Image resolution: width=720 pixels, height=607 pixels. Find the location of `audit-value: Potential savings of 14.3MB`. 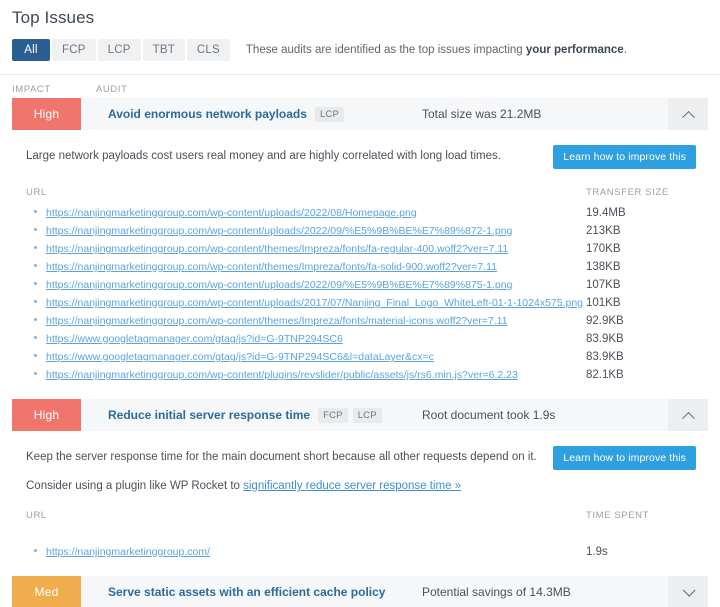

audit-value: Potential savings of 14.3MB is located at coordinates (496, 592).